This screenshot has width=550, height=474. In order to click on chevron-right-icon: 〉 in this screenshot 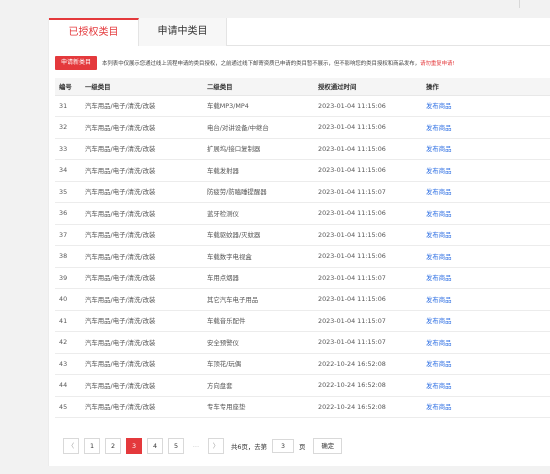, I will do `click(216, 446)`.